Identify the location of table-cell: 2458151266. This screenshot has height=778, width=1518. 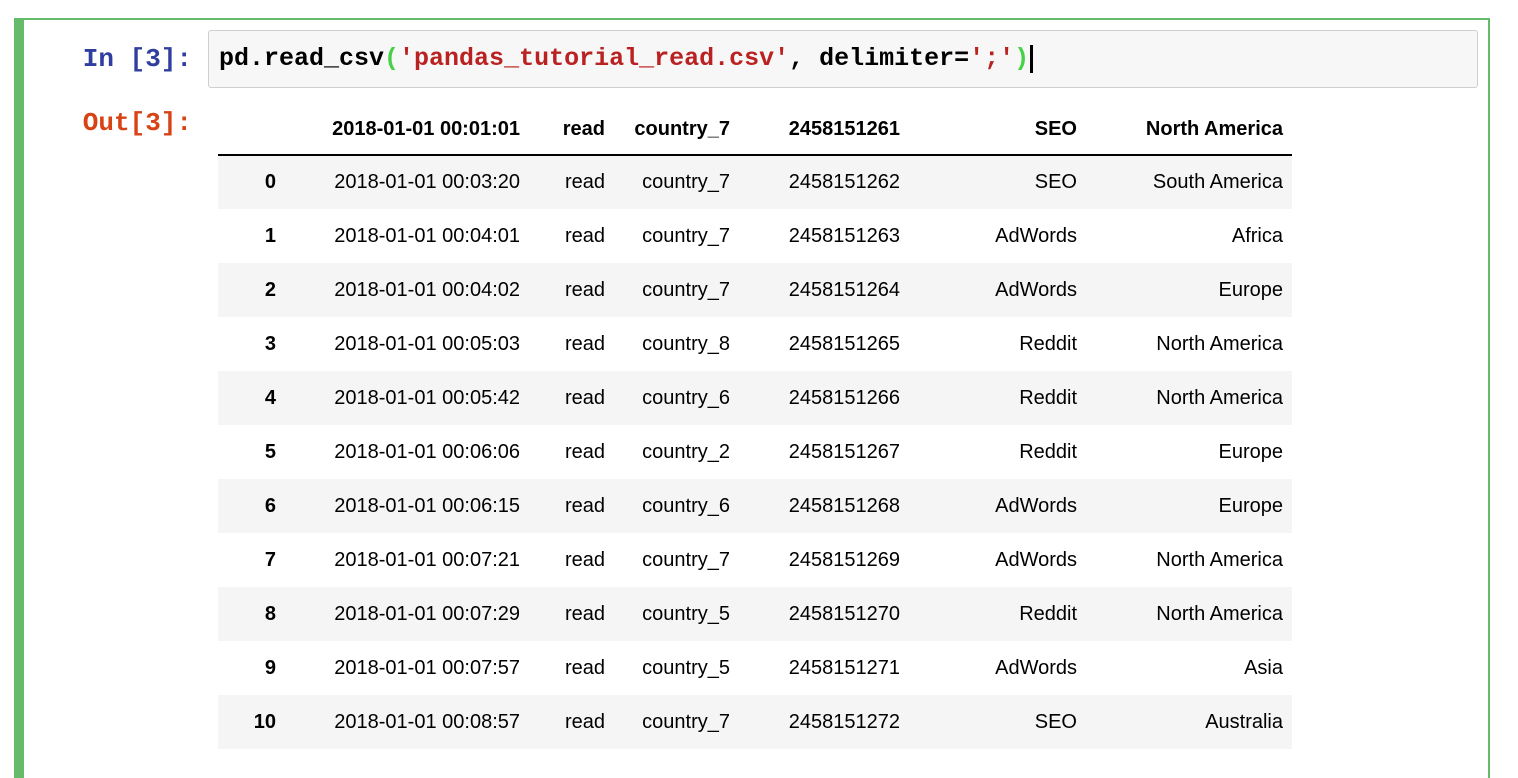
(844, 397).